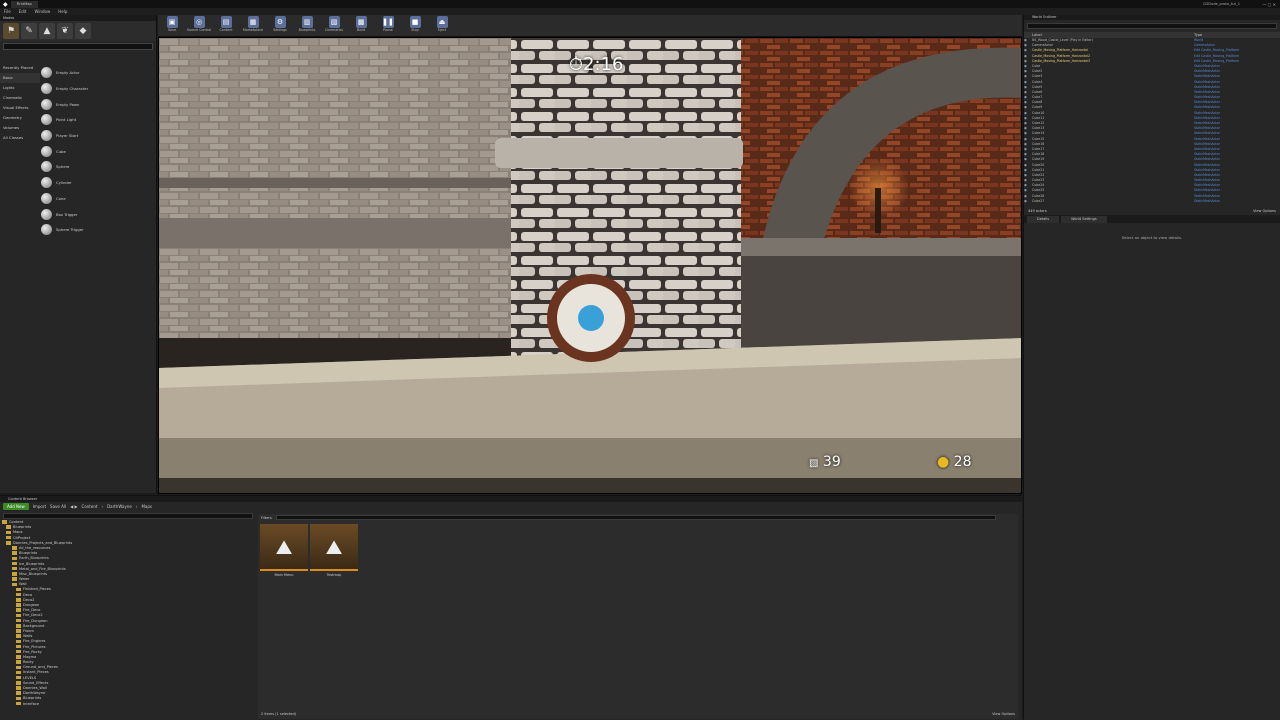 The height and width of the screenshot is (720, 1280). I want to click on menu-edit: Edit, so click(23, 11).